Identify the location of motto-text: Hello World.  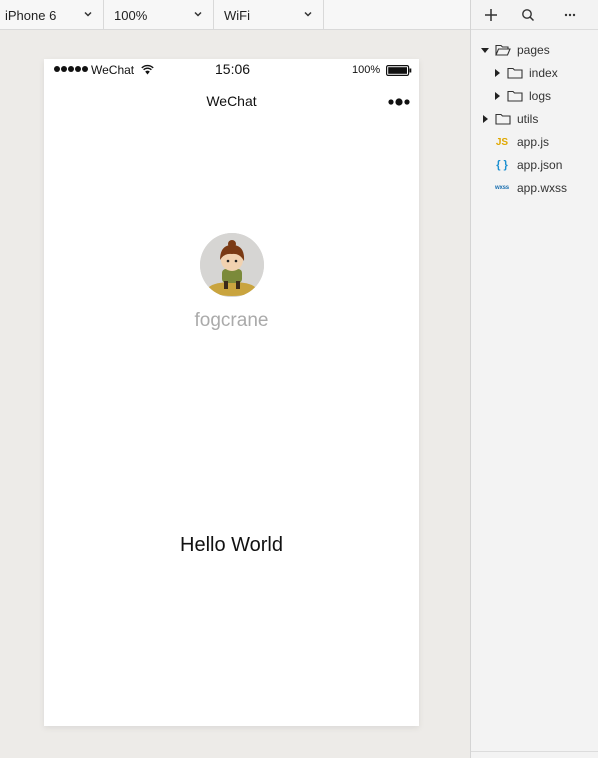
(231, 545).